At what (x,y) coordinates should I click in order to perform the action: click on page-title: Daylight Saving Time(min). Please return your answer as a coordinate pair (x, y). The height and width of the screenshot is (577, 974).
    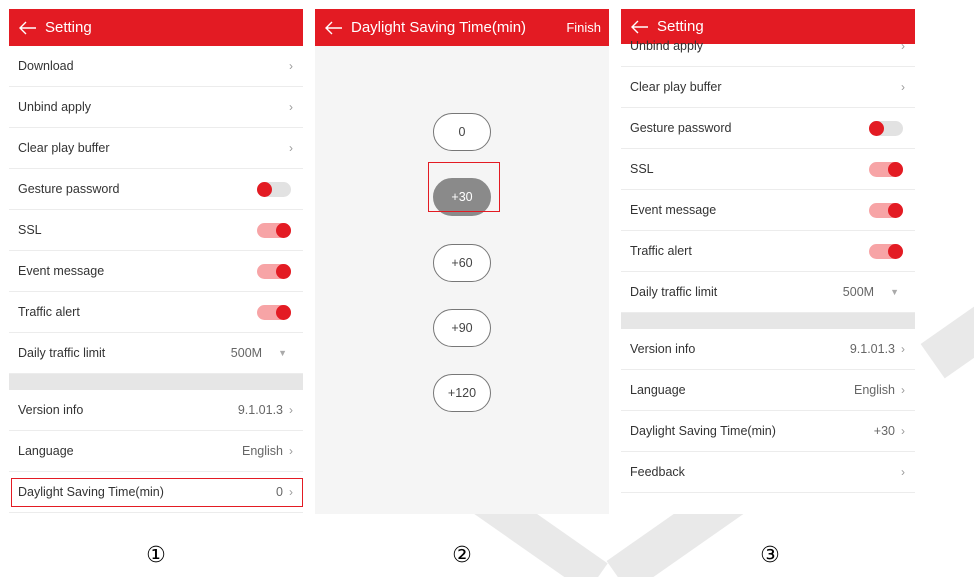
    Looking at the image, I should click on (439, 27).